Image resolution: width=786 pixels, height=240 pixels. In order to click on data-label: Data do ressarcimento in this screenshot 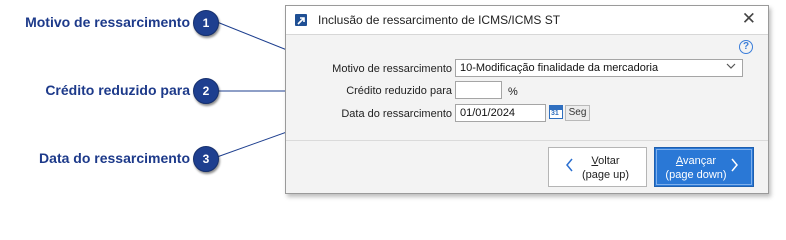, I will do `click(396, 114)`.